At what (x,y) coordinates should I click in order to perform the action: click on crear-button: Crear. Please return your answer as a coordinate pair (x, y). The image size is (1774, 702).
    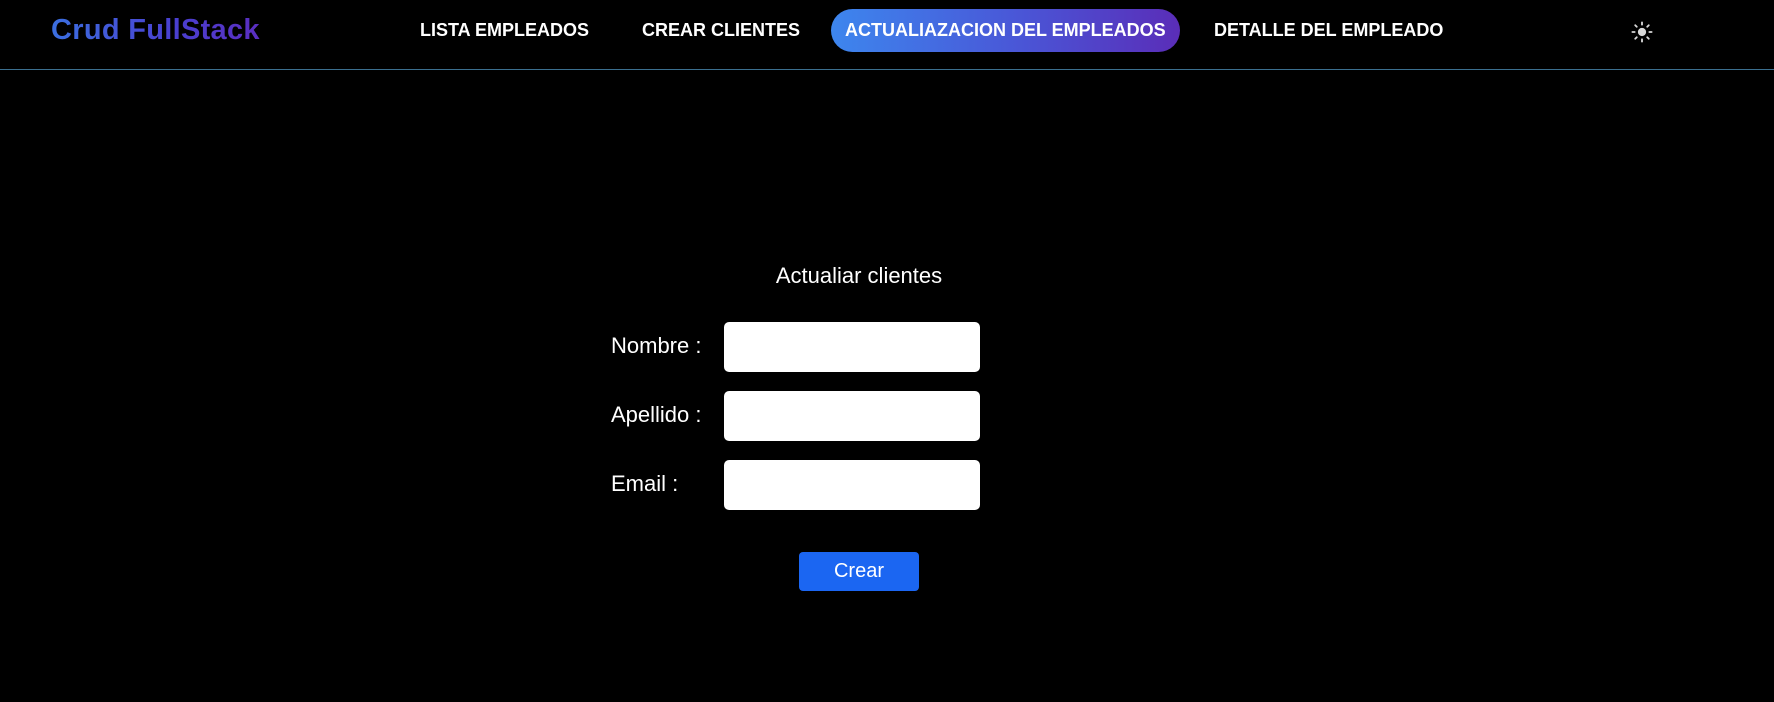
    Looking at the image, I should click on (859, 571).